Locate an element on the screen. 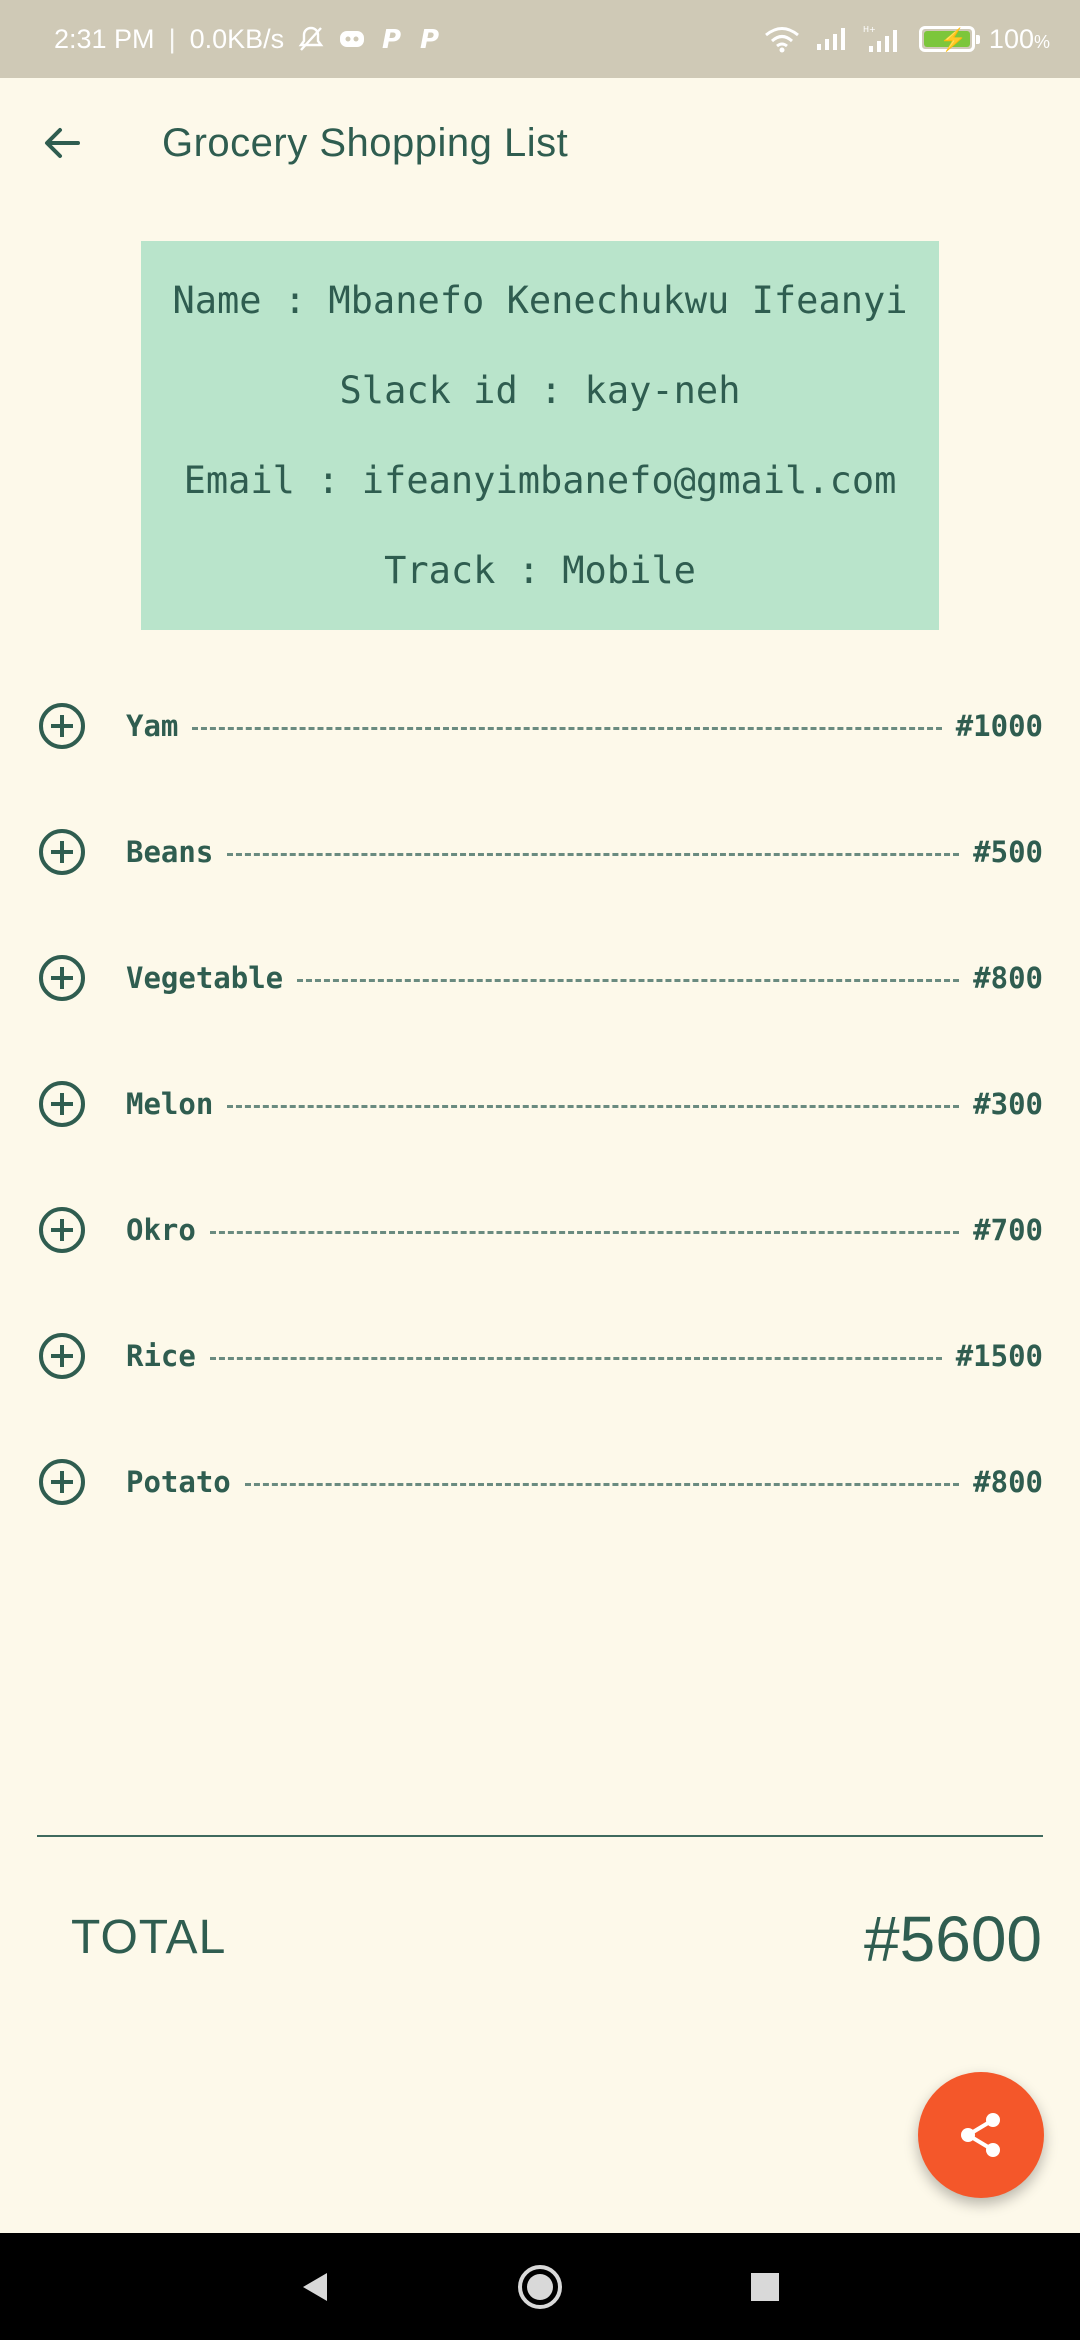 The width and height of the screenshot is (1080, 2340). status-bar: 2:31 PM | 0.0KB/s P P H+ ⚡ 100% is located at coordinates (540, 39).